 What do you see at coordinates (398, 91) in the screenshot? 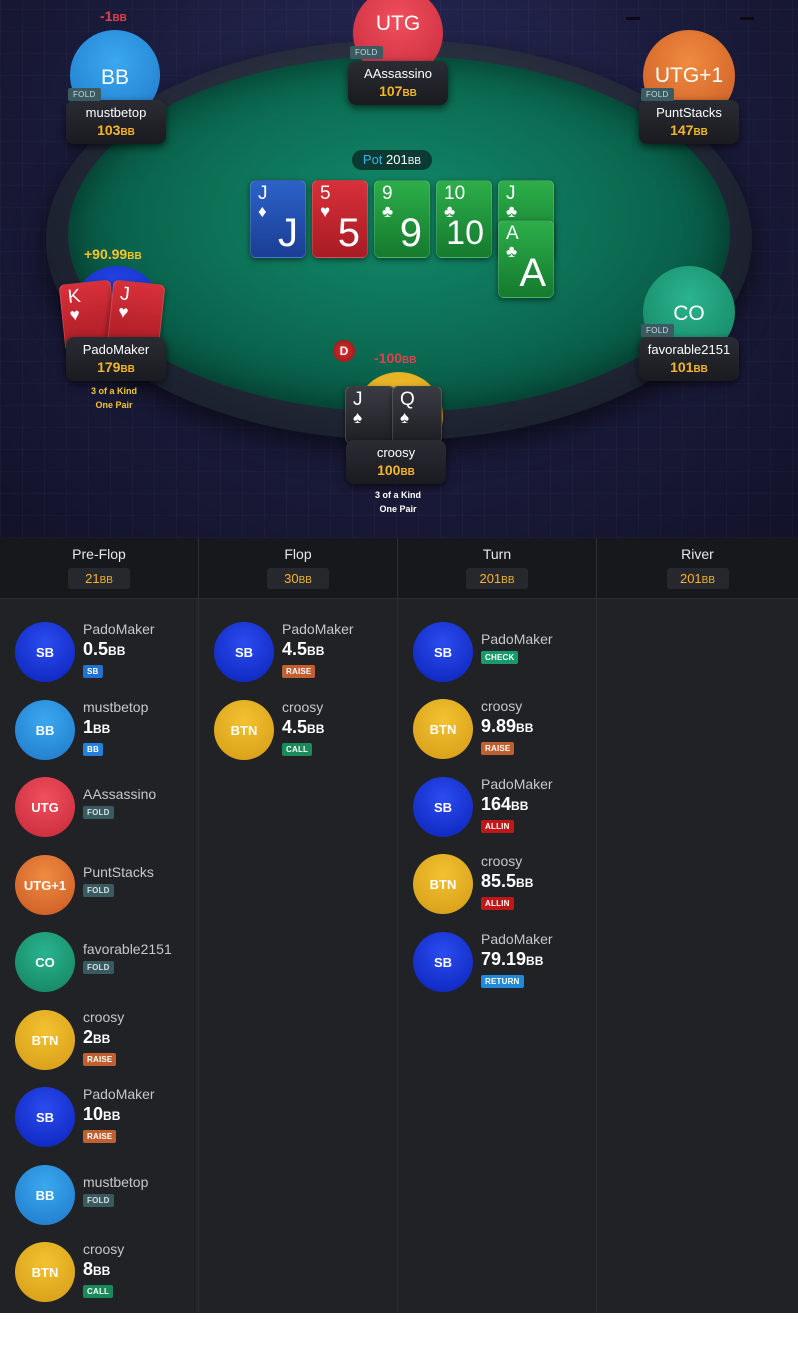
I see `player-stack: 107BB` at bounding box center [398, 91].